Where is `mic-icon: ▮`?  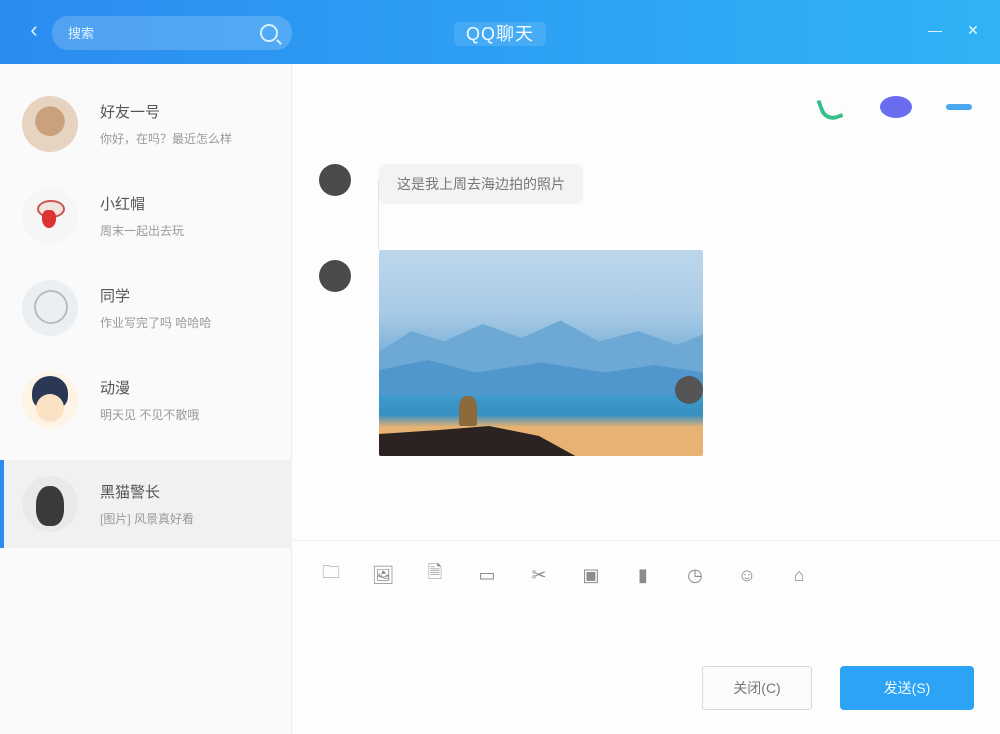
mic-icon: ▮ is located at coordinates (643, 575).